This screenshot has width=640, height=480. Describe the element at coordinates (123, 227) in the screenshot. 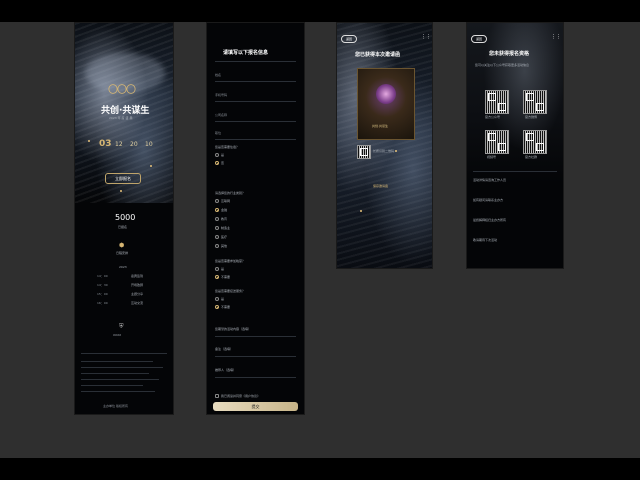

I see `signup-count-label: 已报名` at that location.